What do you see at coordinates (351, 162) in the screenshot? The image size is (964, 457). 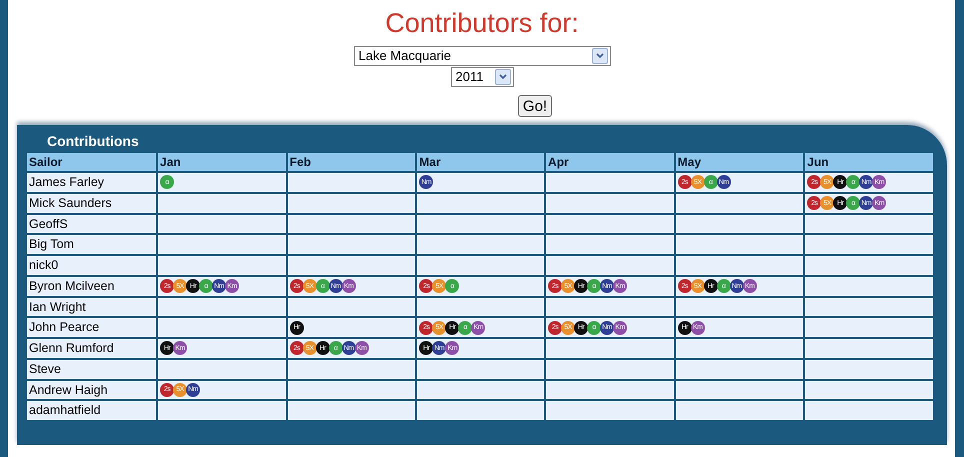 I see `column-header: Feb` at bounding box center [351, 162].